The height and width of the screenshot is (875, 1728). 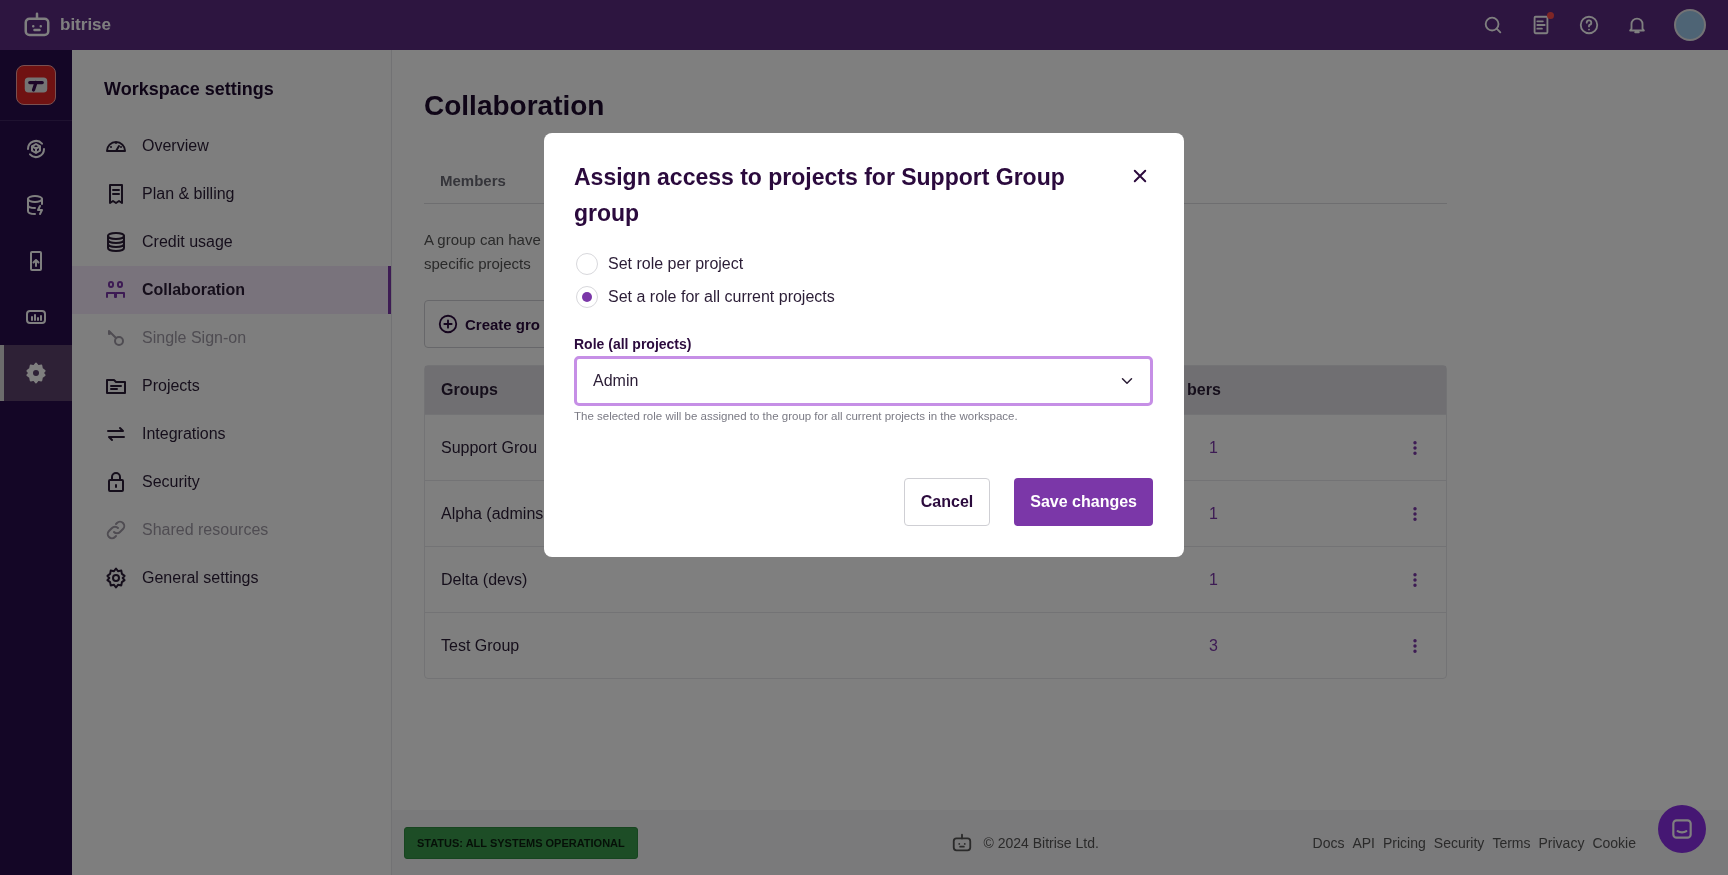 I want to click on member-count: 3, so click(x=1257, y=645).